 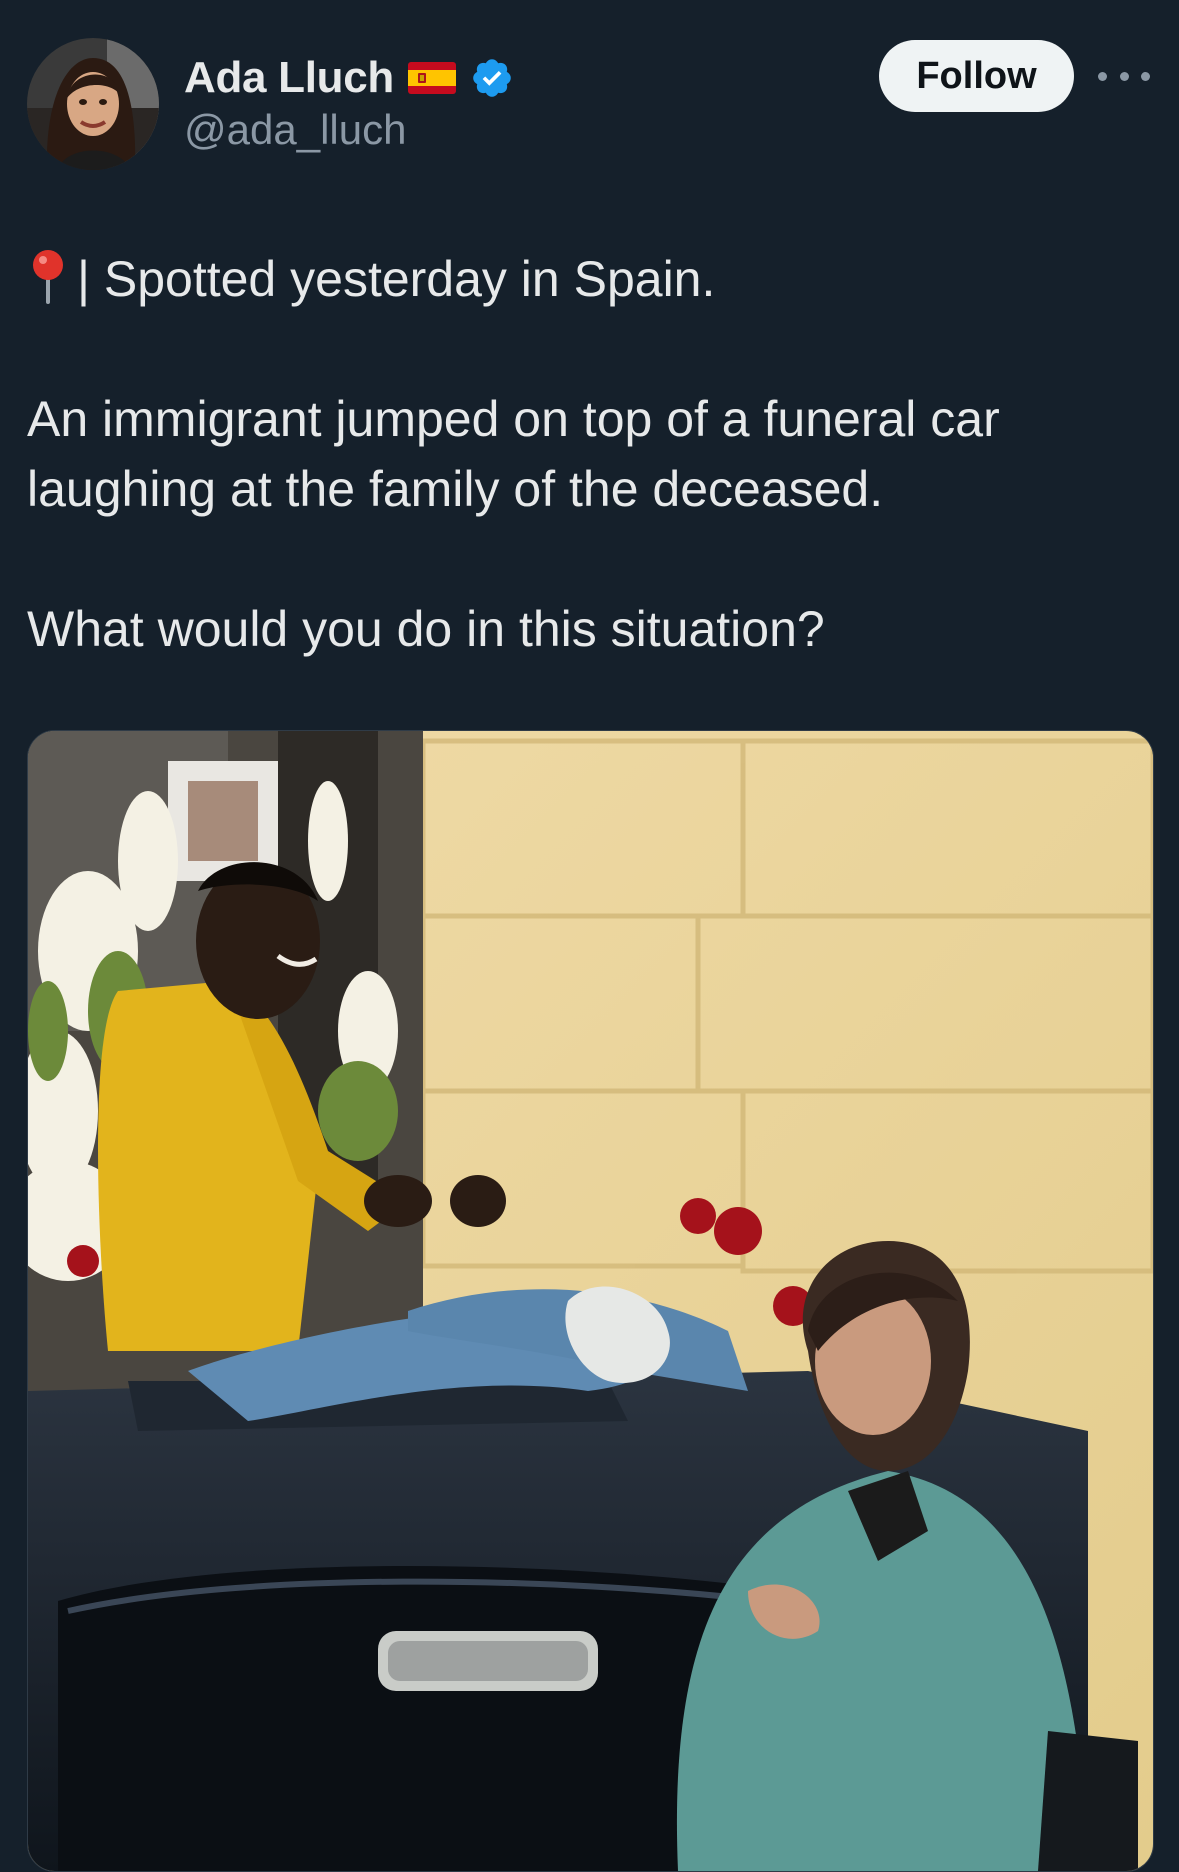 I want to click on verified-badge-icon, so click(x=492, y=78).